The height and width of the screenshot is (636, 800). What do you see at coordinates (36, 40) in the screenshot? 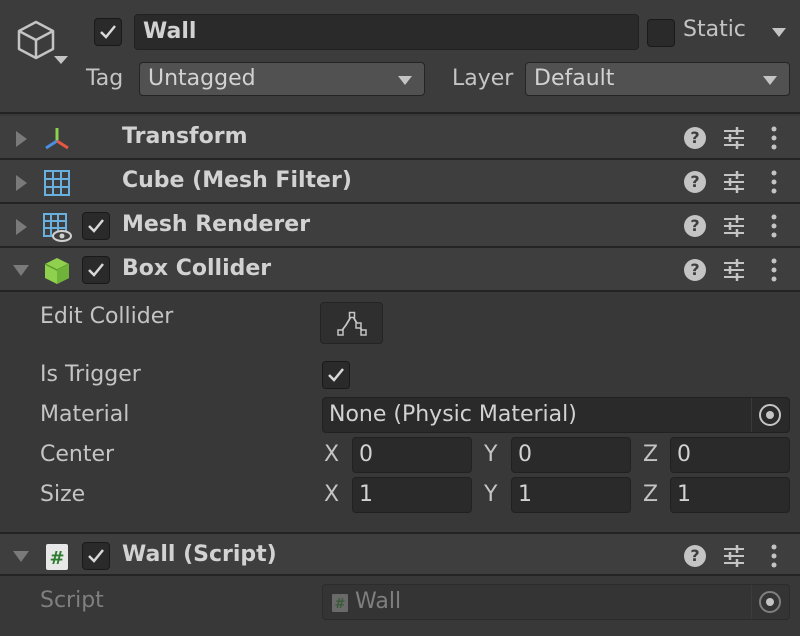
I see `gameobject-cube-icon` at bounding box center [36, 40].